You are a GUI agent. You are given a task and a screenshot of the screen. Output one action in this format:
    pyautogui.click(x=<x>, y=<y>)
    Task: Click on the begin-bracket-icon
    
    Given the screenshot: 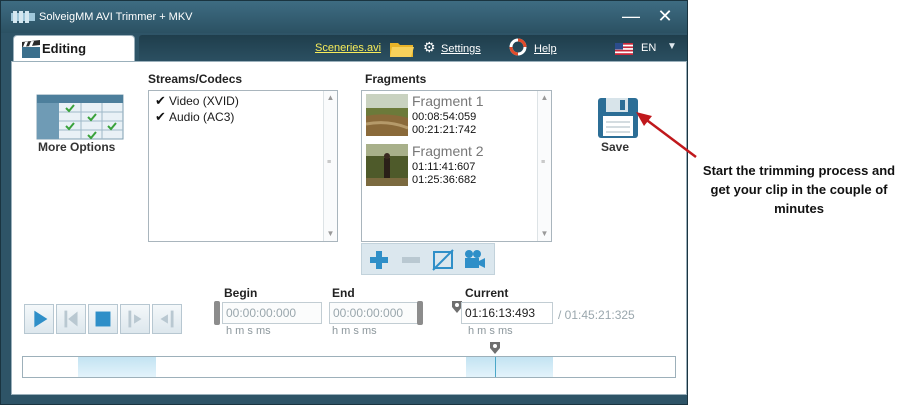 What is the action you would take?
    pyautogui.click(x=217, y=313)
    